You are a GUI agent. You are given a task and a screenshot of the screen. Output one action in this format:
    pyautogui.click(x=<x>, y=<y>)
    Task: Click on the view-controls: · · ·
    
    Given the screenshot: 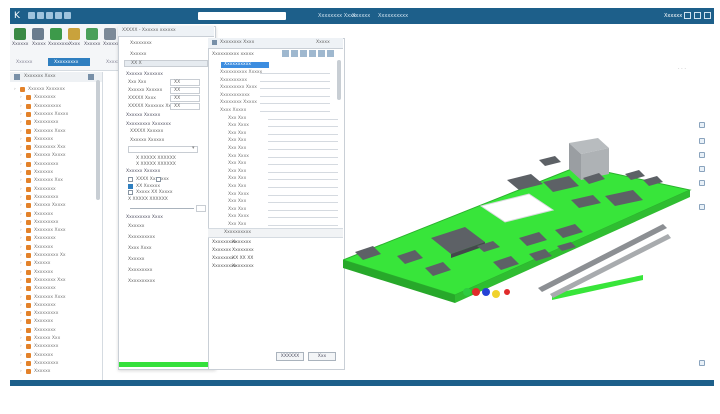 What is the action you would take?
    pyautogui.click(x=682, y=69)
    